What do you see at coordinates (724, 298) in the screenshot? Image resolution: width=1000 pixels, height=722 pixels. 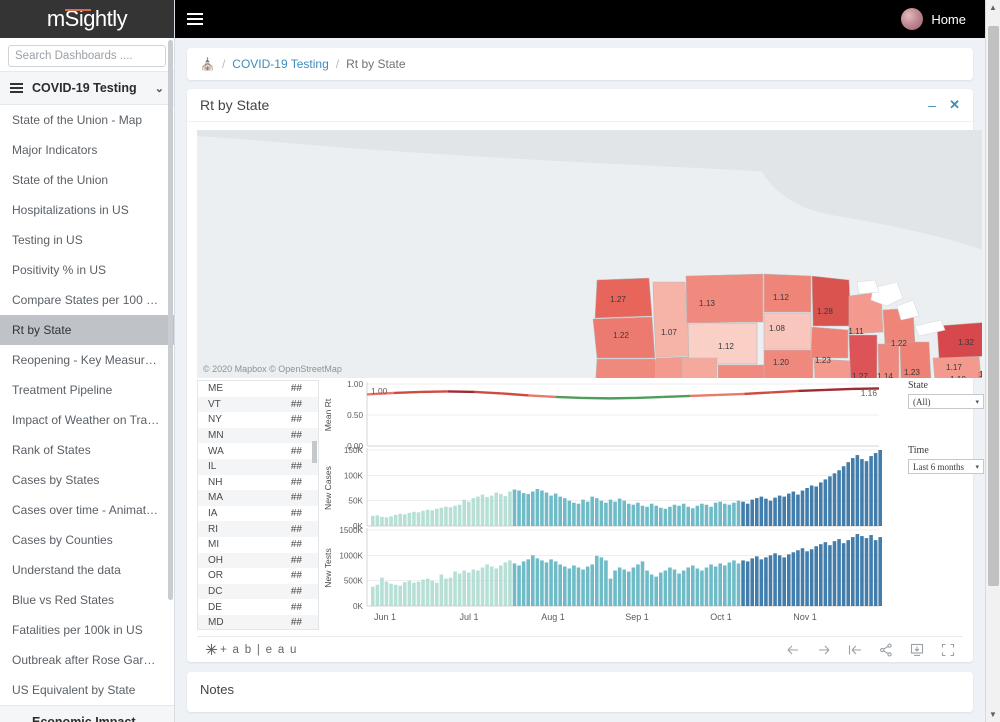 I see `map-state-mt` at bounding box center [724, 298].